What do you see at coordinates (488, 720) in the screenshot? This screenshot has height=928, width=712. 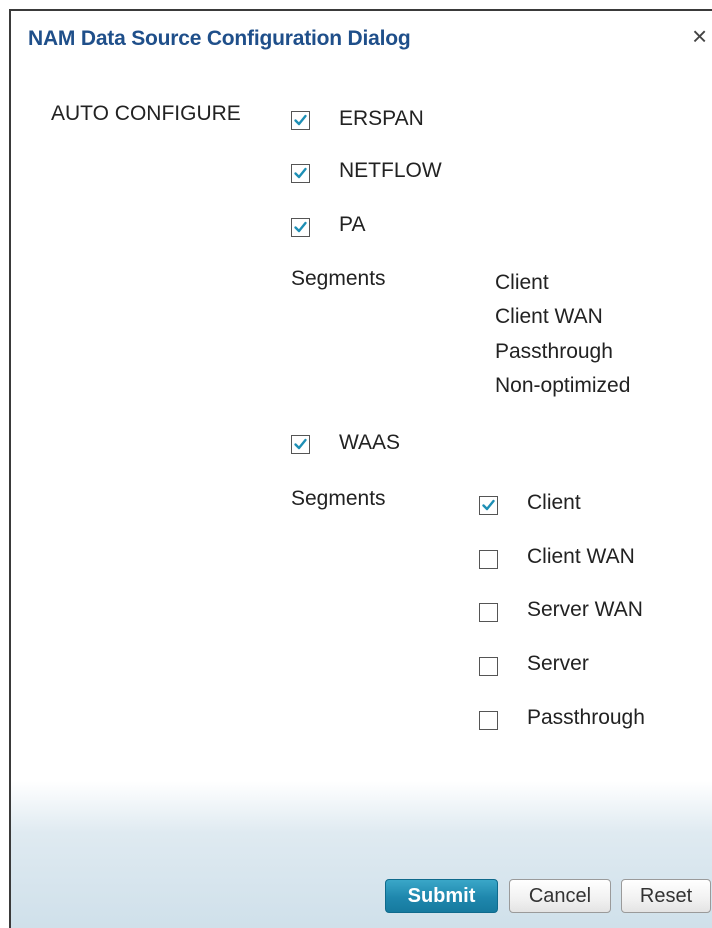 I see `checkbox-waas-passthrough` at bounding box center [488, 720].